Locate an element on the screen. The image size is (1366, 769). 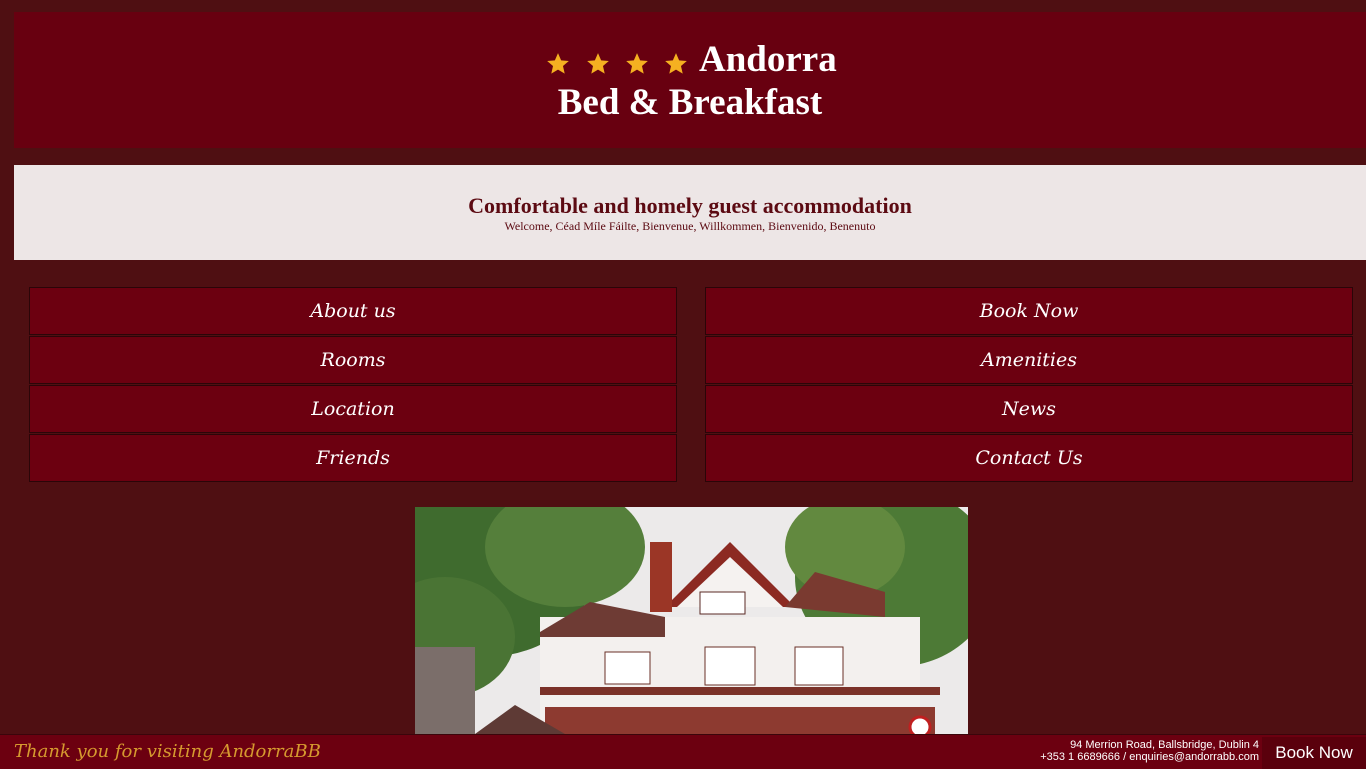
nav-right: Book Now Amenities News Contact Us is located at coordinates (1029, 385).